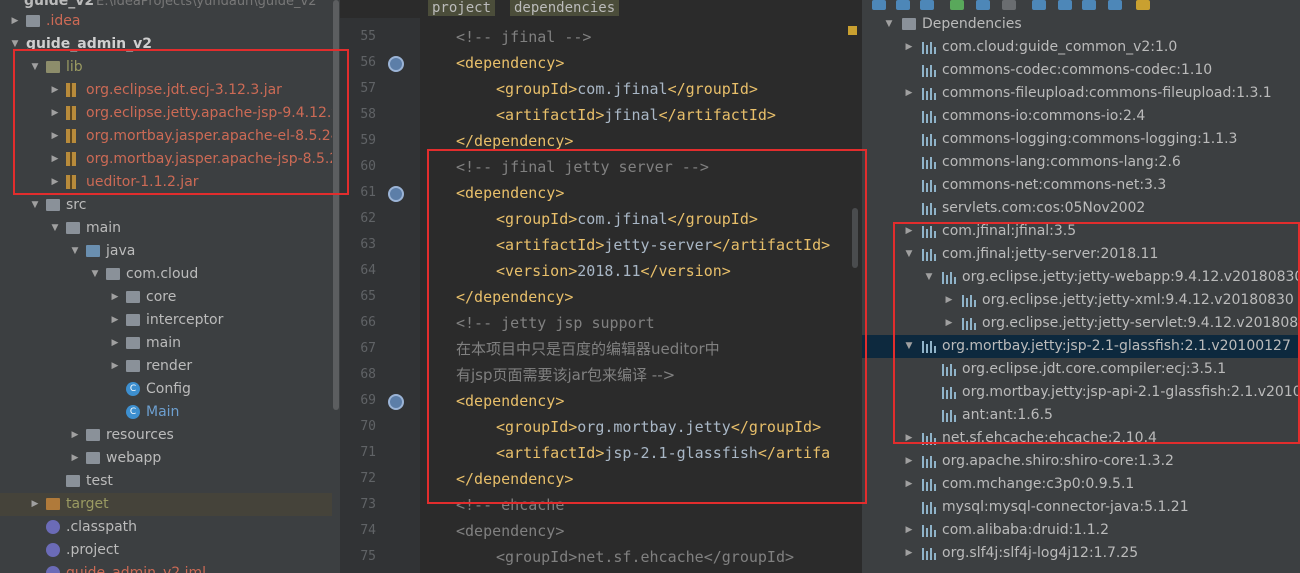 The image size is (1300, 573). What do you see at coordinates (1081, 438) in the screenshot?
I see `dependency-item: ▶ net.sf.ehcache:ehcache:2.10.4` at bounding box center [1081, 438].